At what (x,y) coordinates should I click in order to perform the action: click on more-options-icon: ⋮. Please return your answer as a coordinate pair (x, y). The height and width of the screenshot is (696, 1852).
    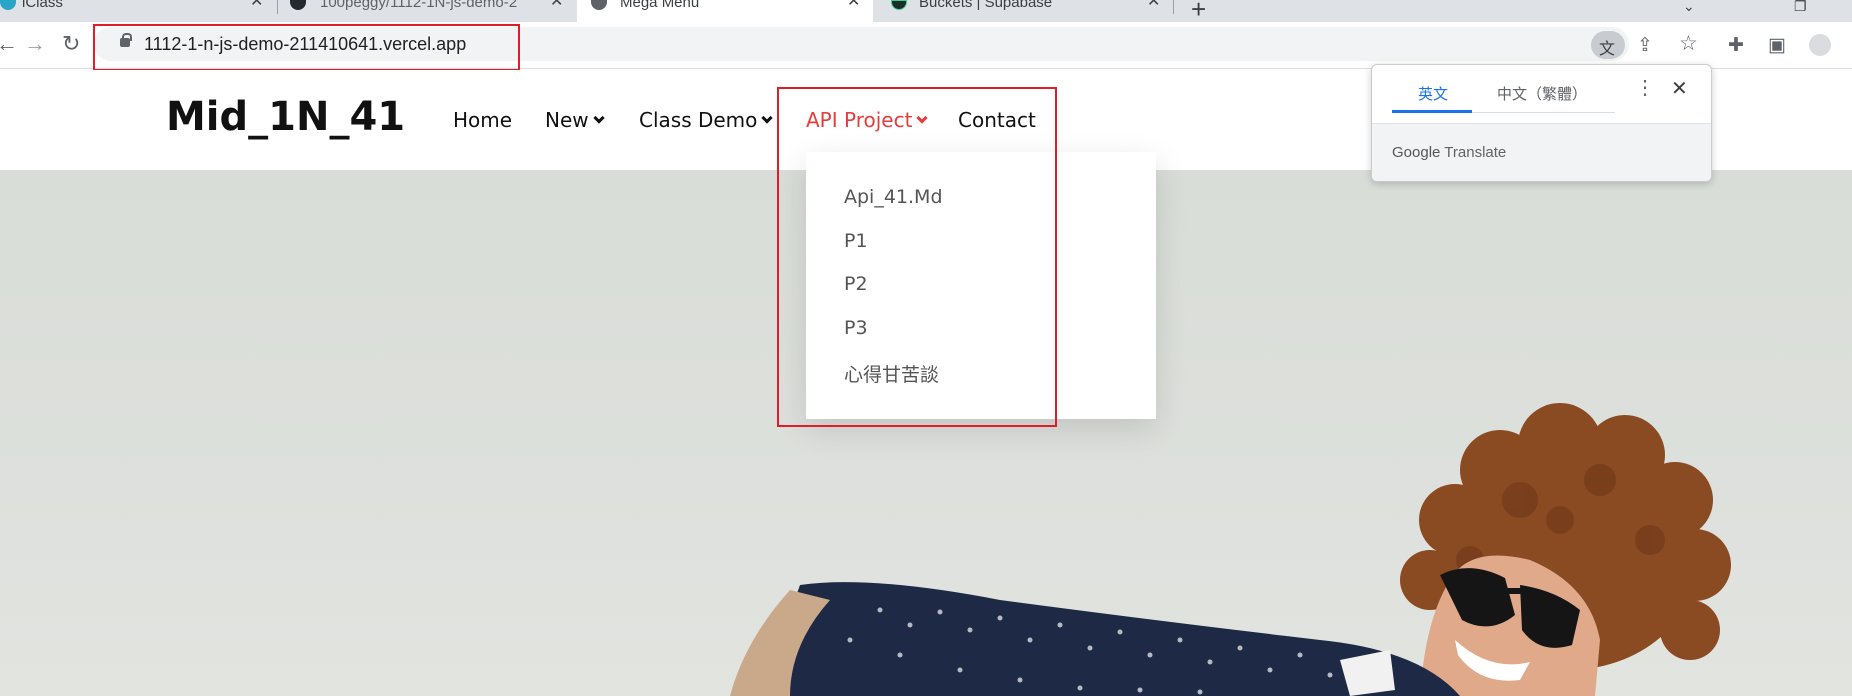
    Looking at the image, I should click on (1645, 88).